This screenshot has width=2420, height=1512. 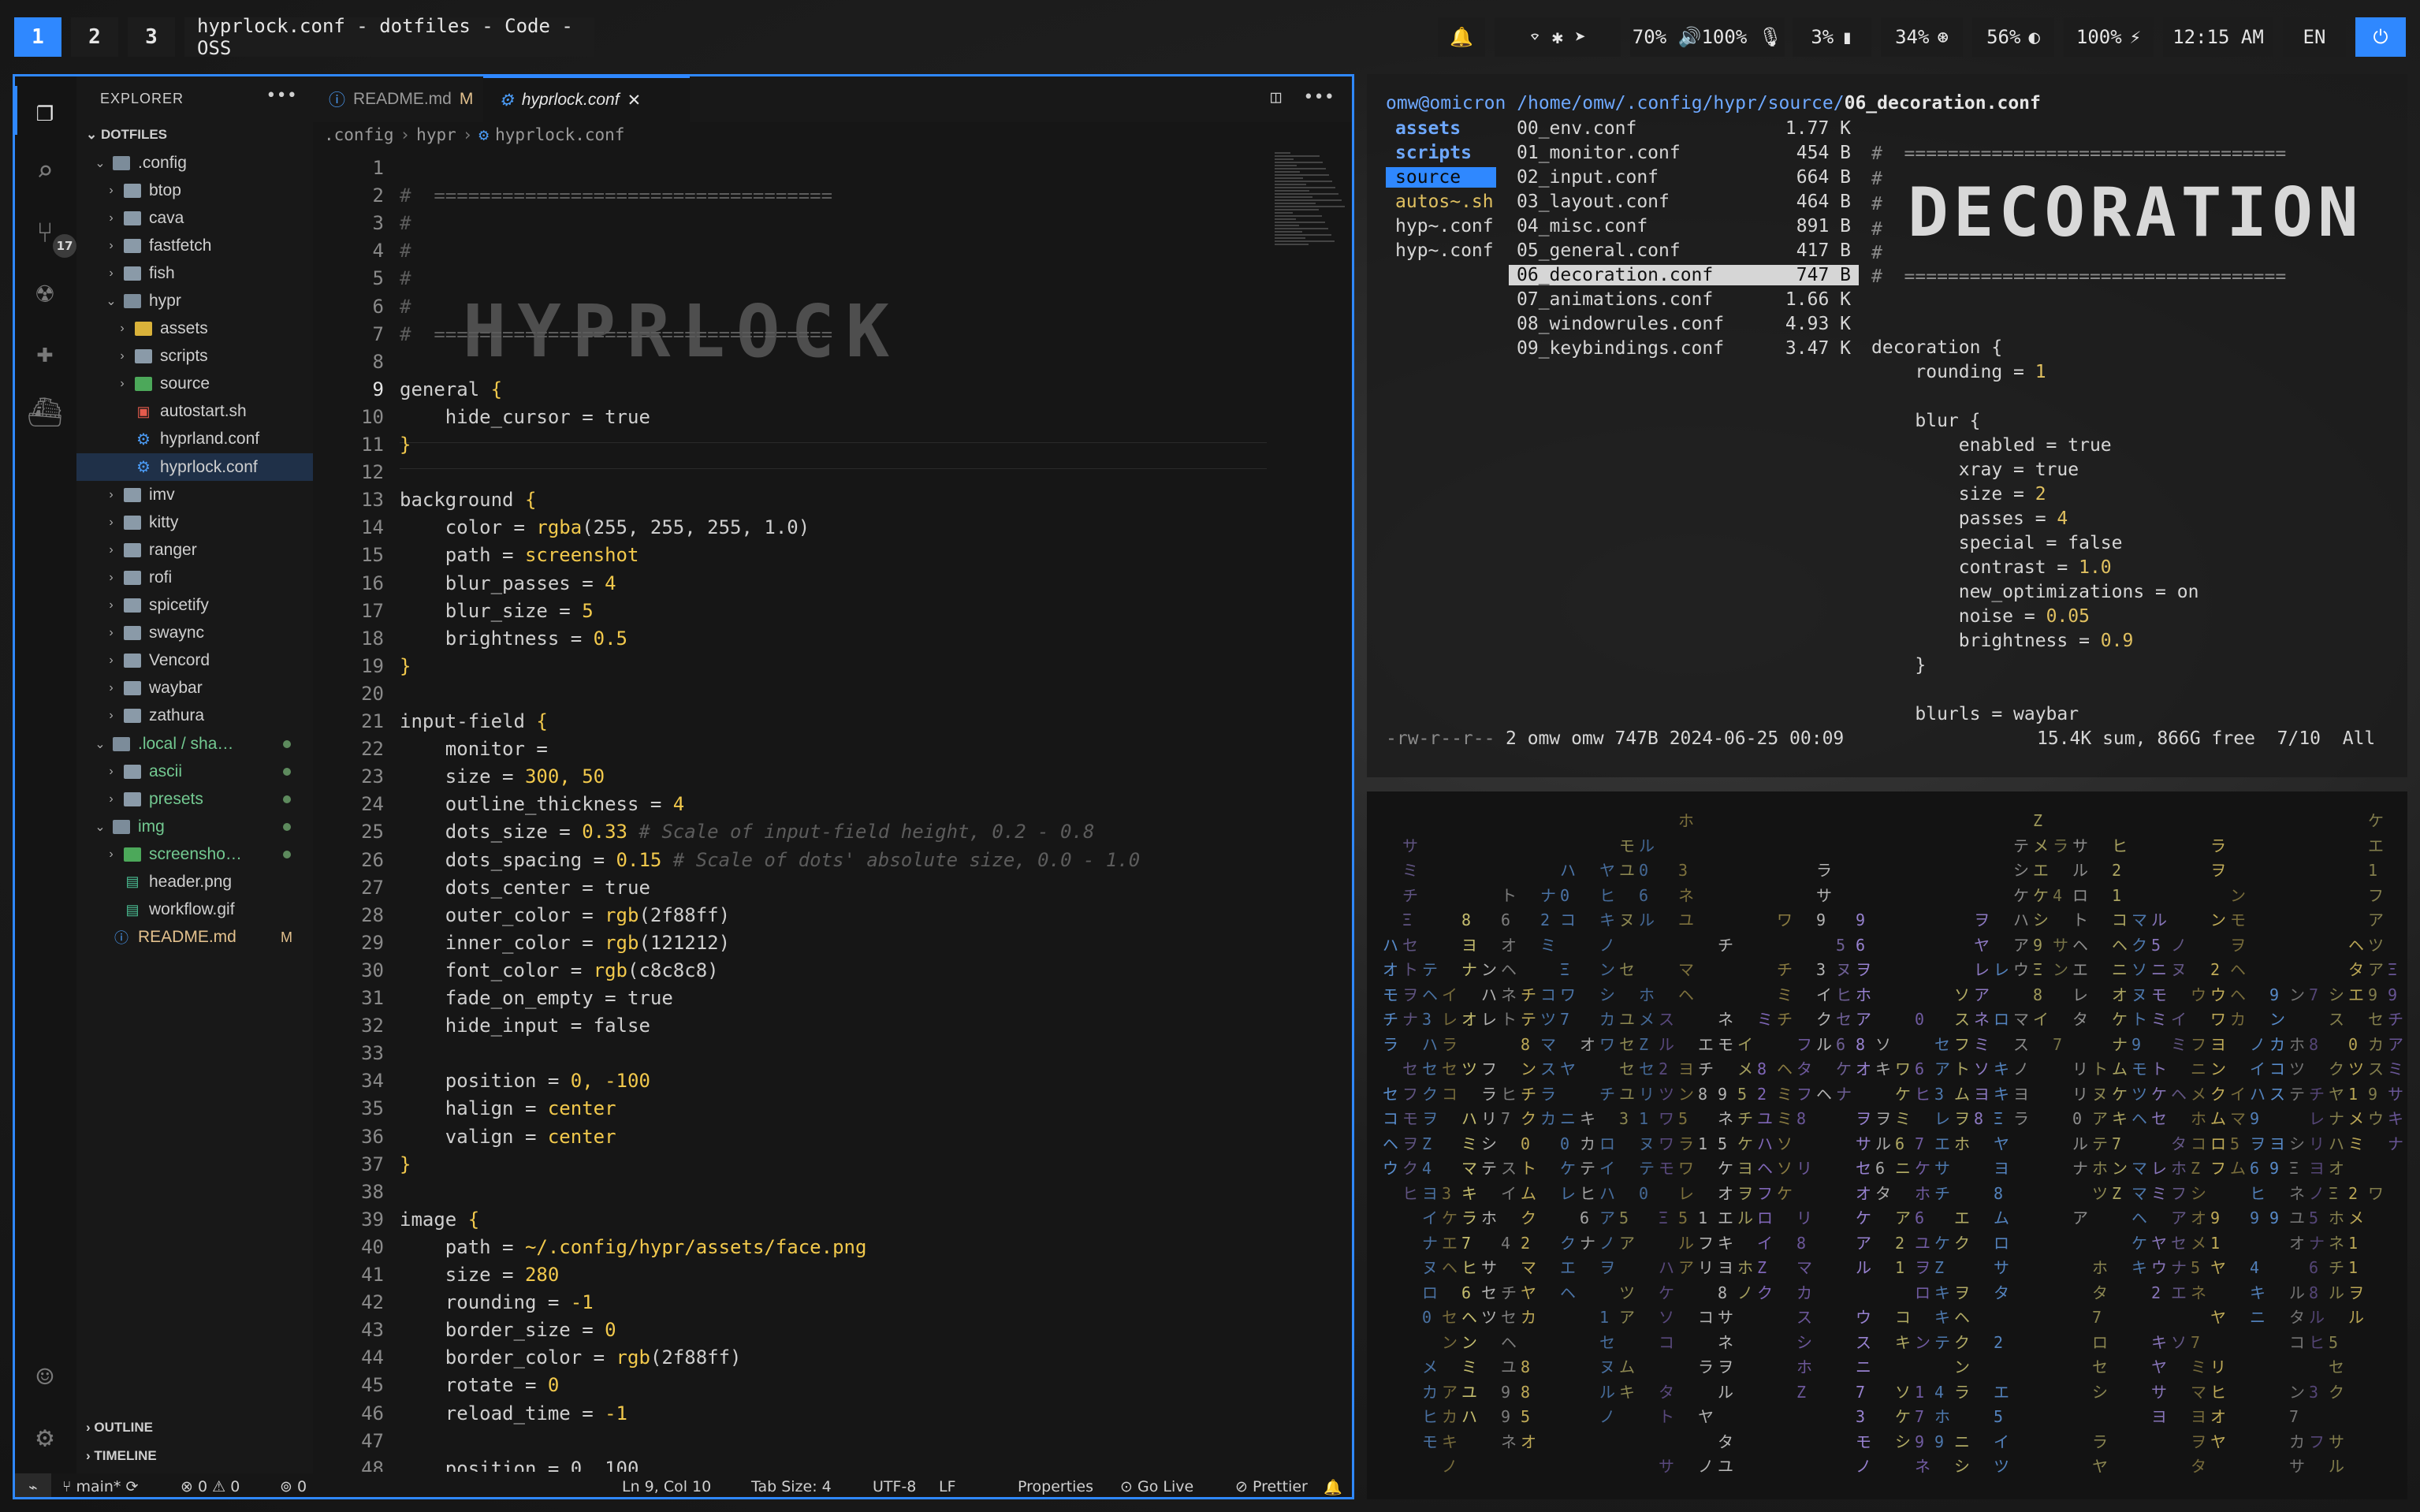 I want to click on workspace-section: ⌄ DOTFILES, so click(x=127, y=135).